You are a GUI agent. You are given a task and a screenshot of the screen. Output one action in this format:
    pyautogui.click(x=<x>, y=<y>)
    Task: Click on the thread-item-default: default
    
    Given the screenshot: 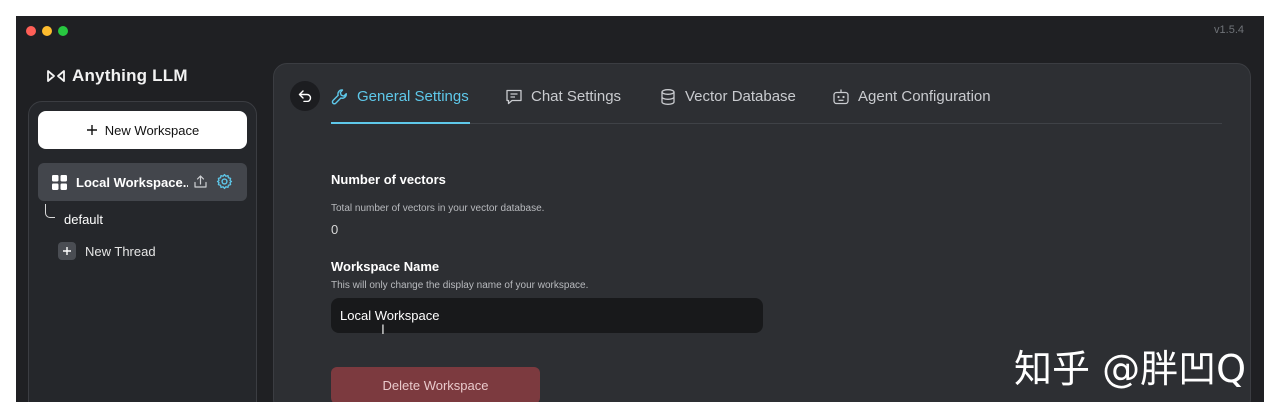 What is the action you would take?
    pyautogui.click(x=83, y=219)
    